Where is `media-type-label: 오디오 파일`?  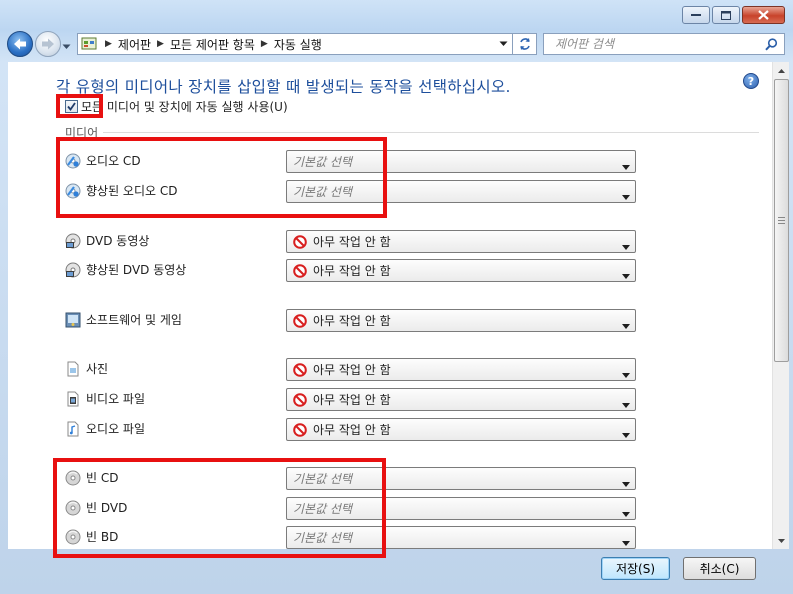
media-type-label: 오디오 파일 is located at coordinates (105, 428).